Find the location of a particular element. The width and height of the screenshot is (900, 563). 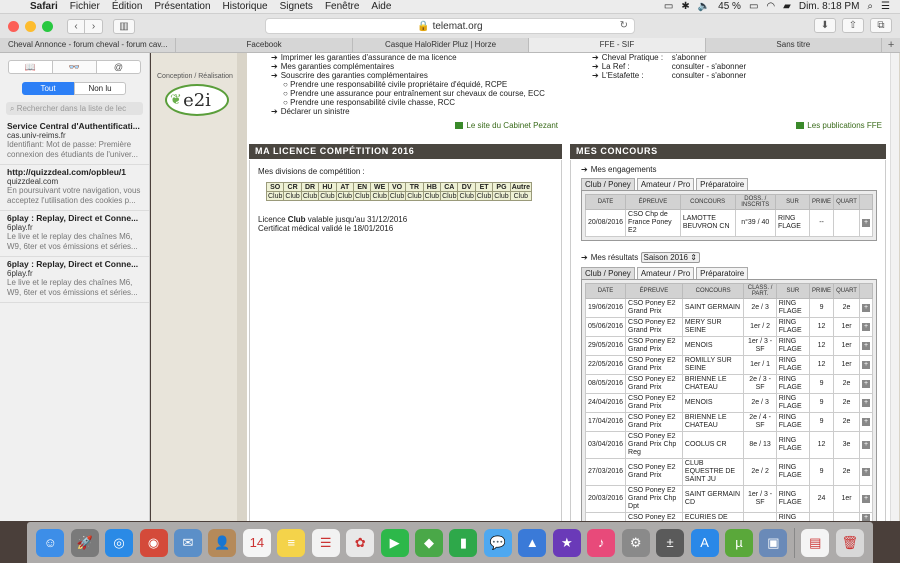

assurance-link: ➔ Mes garanties complémentaires is located at coordinates (416, 66).